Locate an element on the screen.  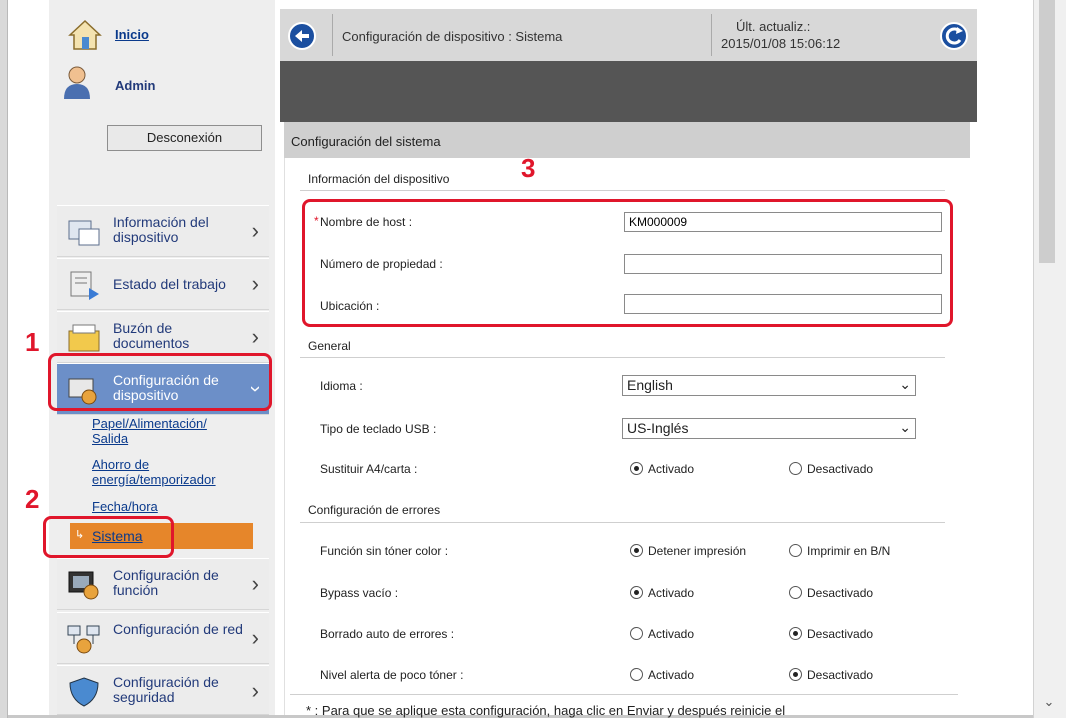
user-name: Admin is located at coordinates (135, 85).